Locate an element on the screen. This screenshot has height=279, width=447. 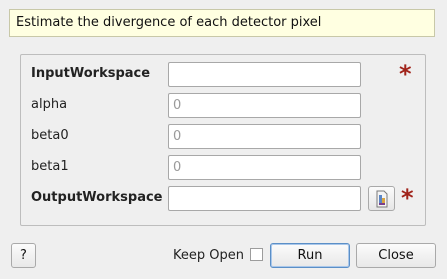
output-workspace-label: OutputWorkspace is located at coordinates (97, 197).